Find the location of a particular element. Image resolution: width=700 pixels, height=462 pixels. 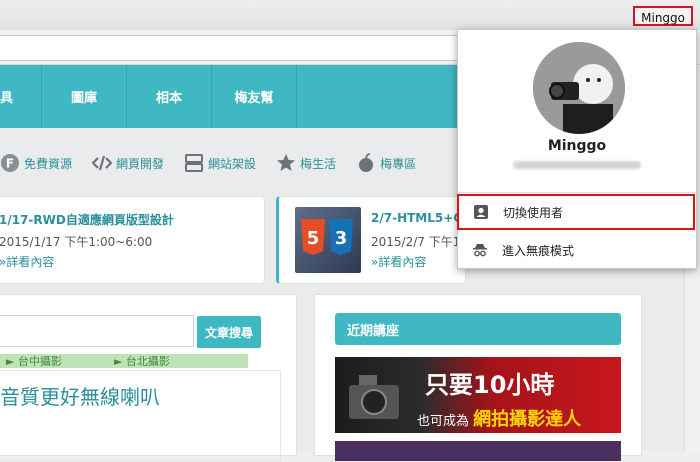

person-icon is located at coordinates (481, 212).